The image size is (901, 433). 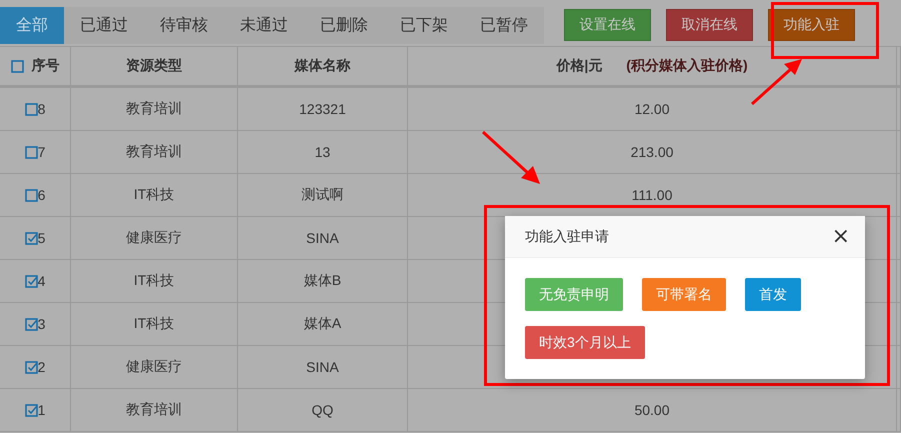 What do you see at coordinates (652, 109) in the screenshot?
I see `table-cell: 12.00` at bounding box center [652, 109].